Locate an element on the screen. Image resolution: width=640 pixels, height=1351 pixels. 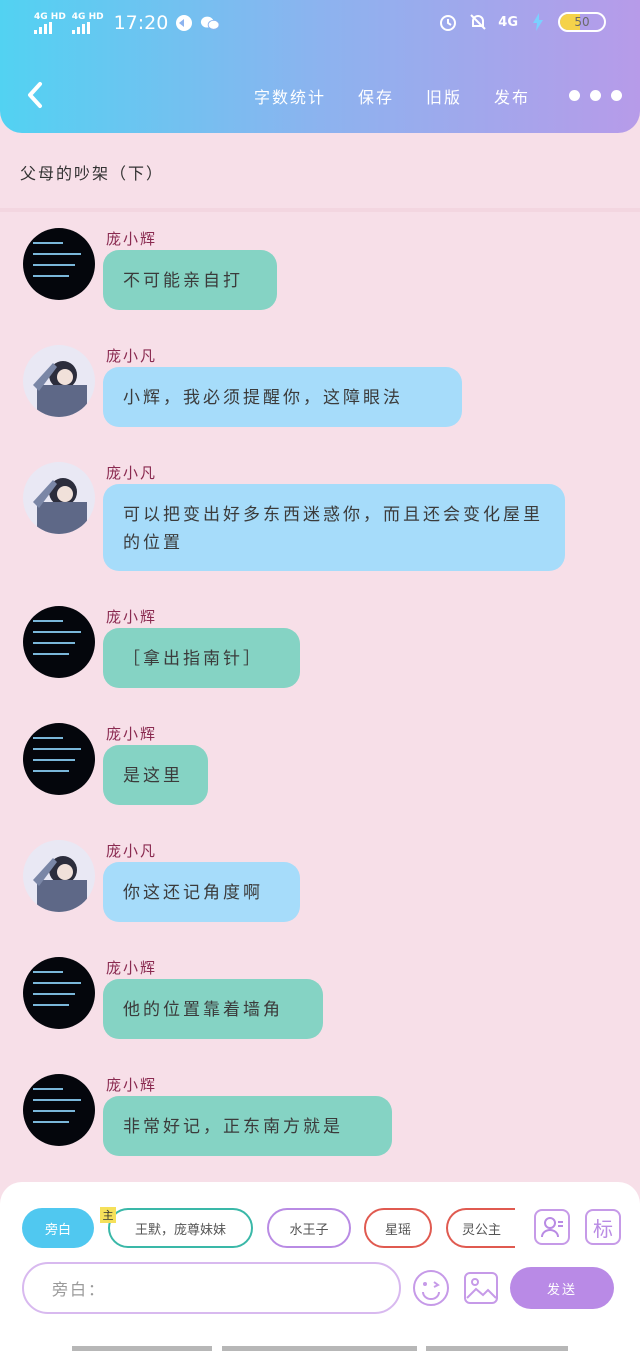
send-button: 发送 is located at coordinates (562, 1288).